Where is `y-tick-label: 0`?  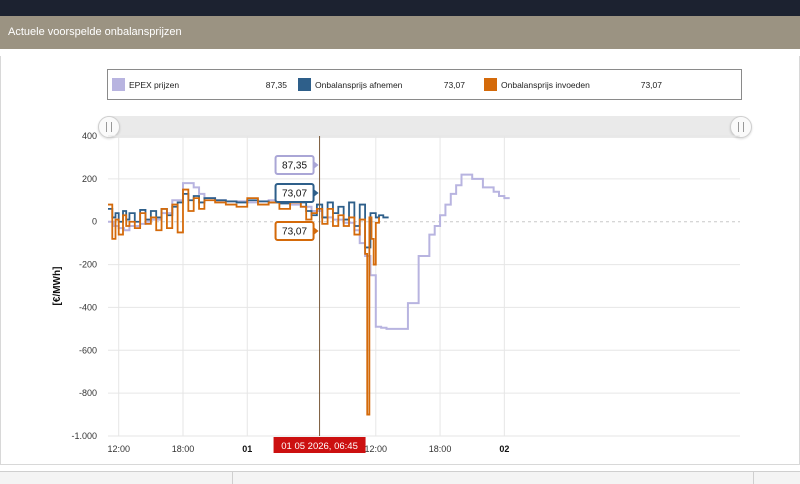 y-tick-label: 0 is located at coordinates (94, 222).